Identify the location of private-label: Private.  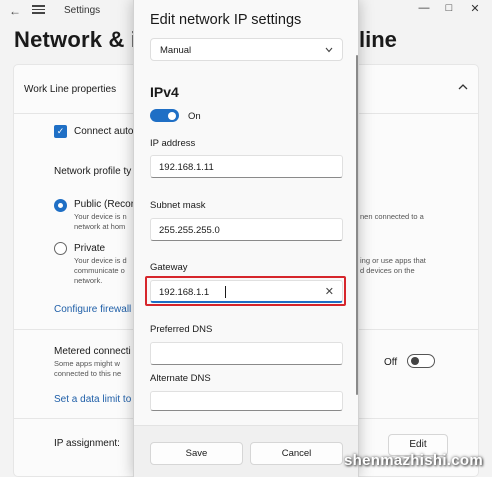
(90, 248).